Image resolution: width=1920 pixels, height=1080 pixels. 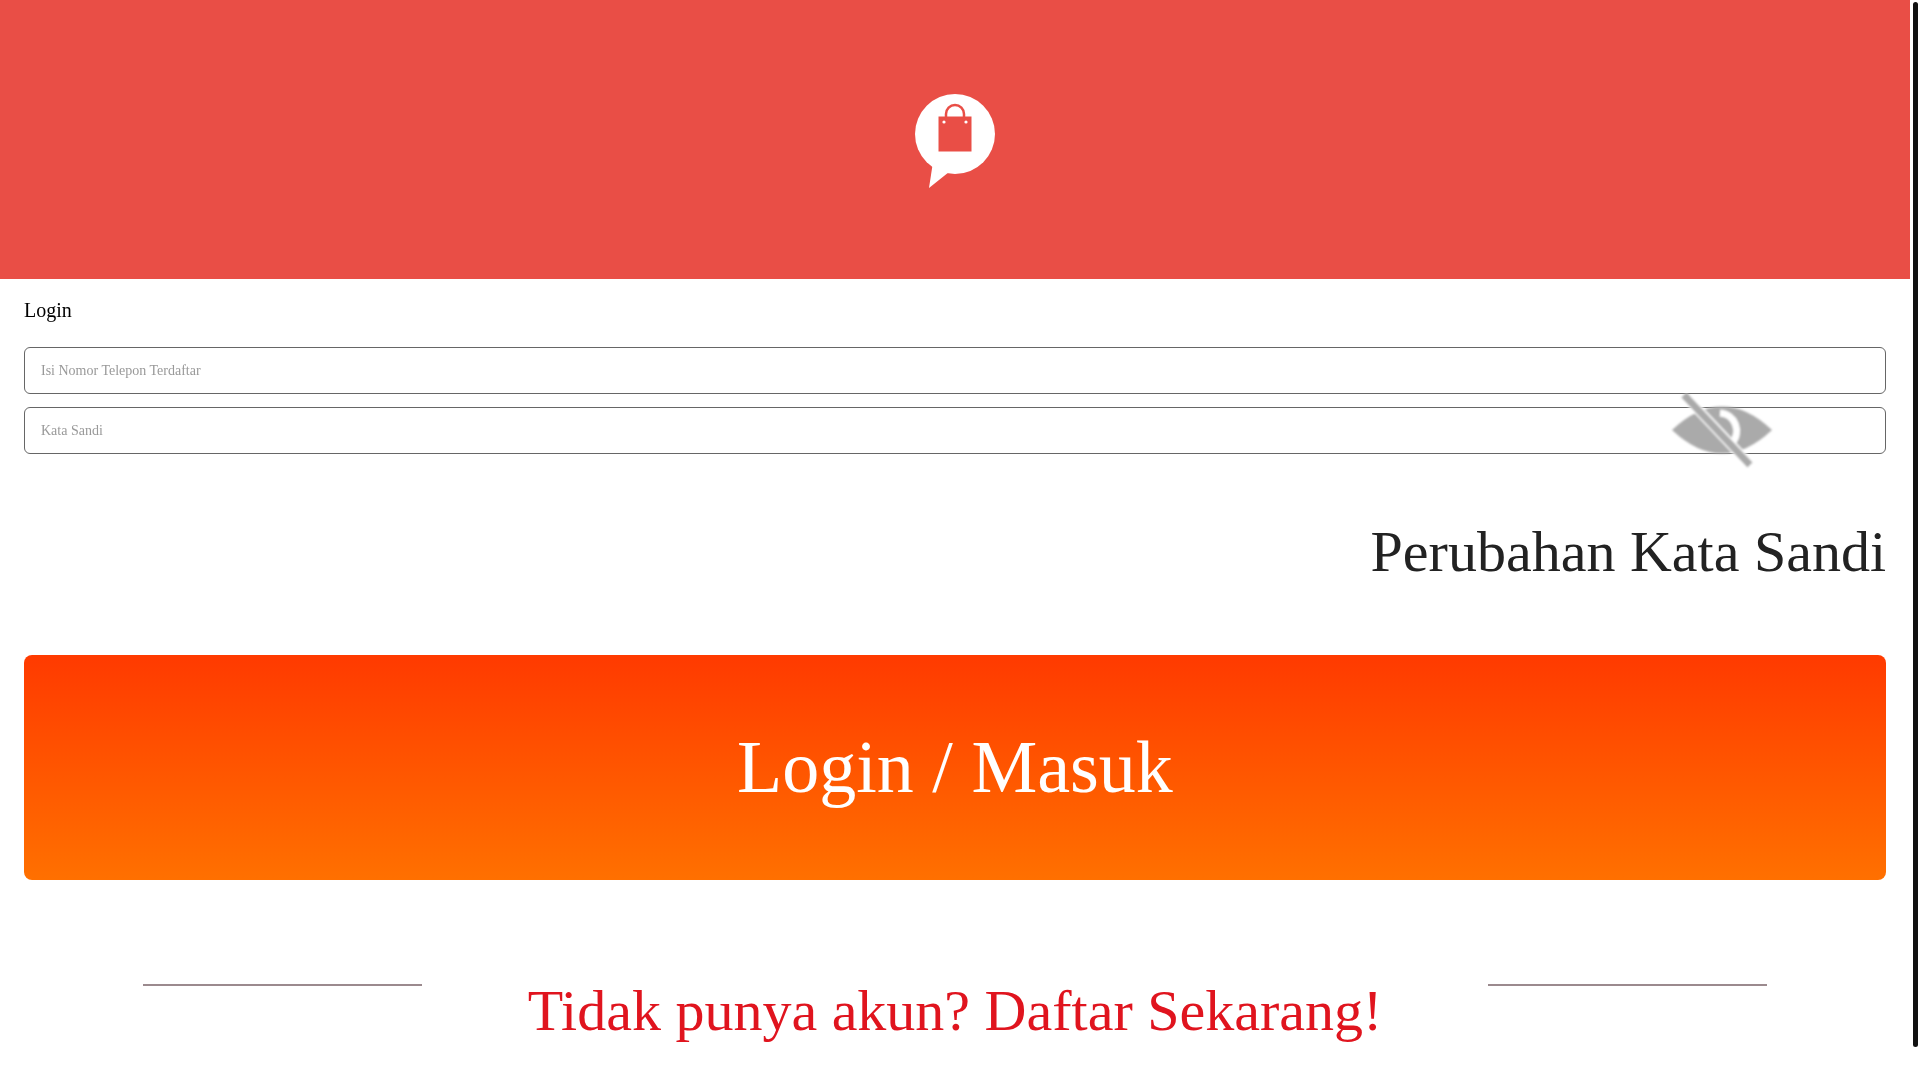 What do you see at coordinates (955, 141) in the screenshot?
I see `shopping-bag-logo-icon` at bounding box center [955, 141].